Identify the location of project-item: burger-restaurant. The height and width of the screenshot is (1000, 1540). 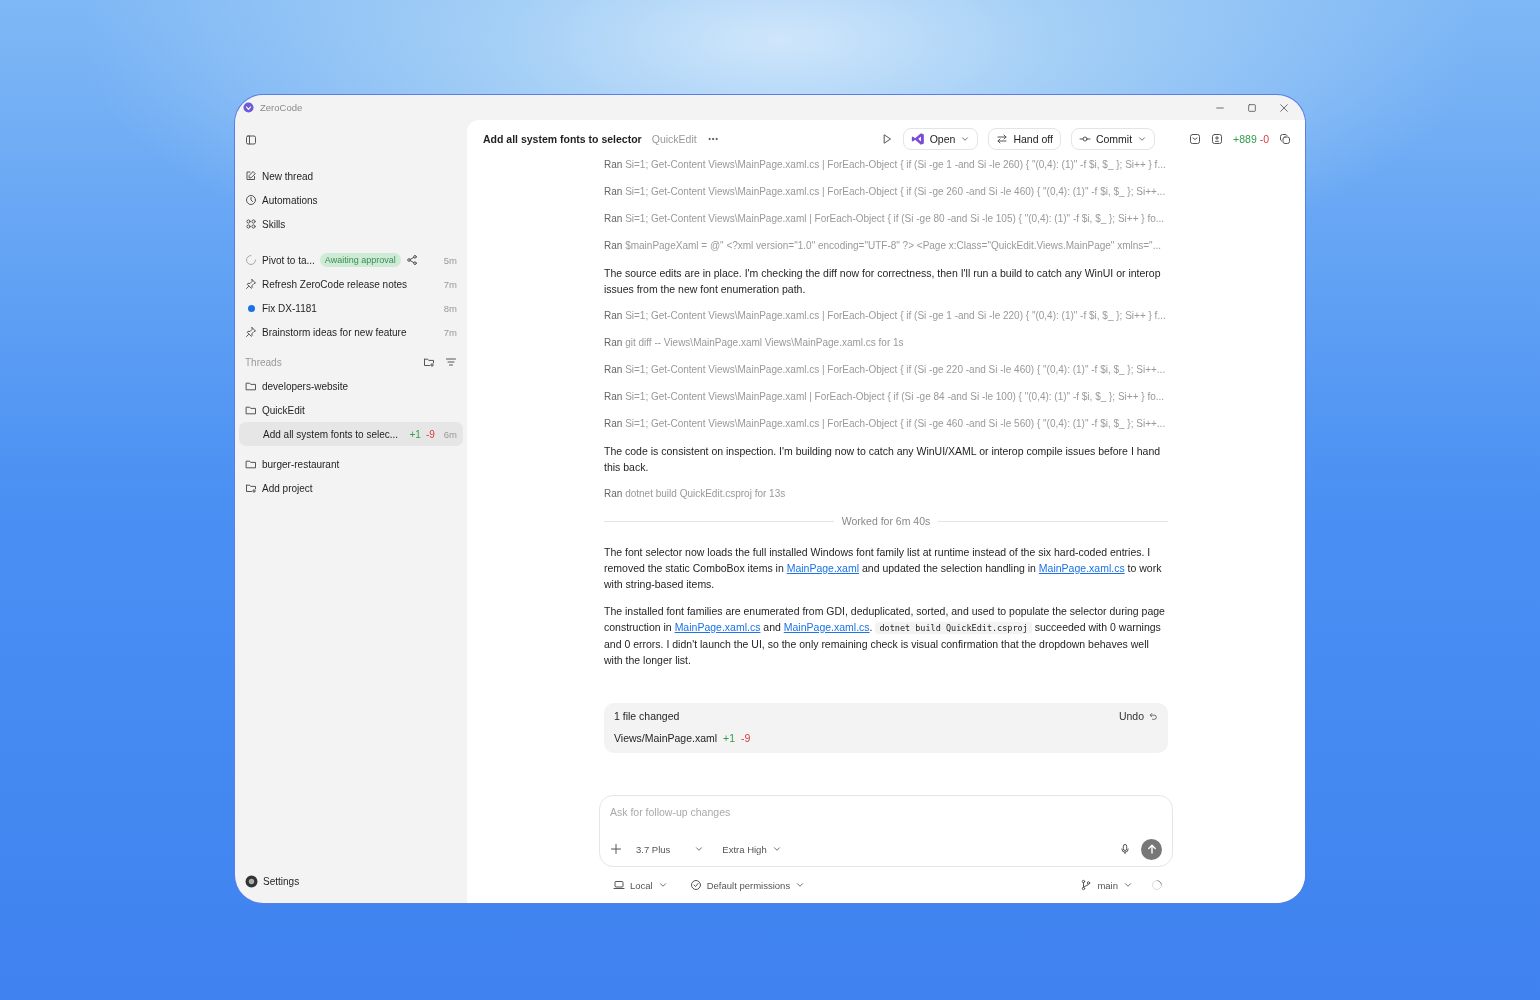
(351, 464).